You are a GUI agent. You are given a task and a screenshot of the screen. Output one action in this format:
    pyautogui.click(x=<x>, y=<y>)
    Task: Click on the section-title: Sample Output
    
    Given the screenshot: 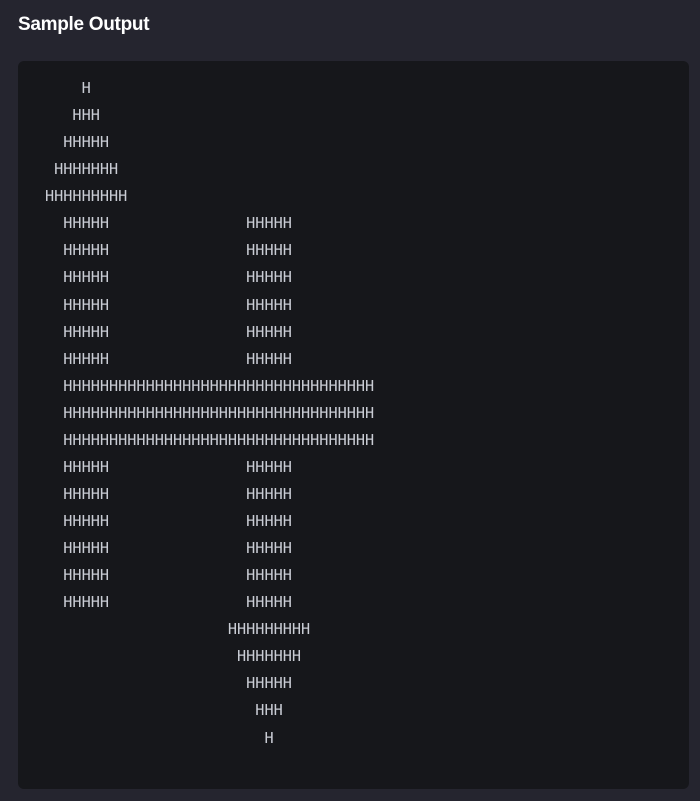 What is the action you would take?
    pyautogui.click(x=84, y=24)
    